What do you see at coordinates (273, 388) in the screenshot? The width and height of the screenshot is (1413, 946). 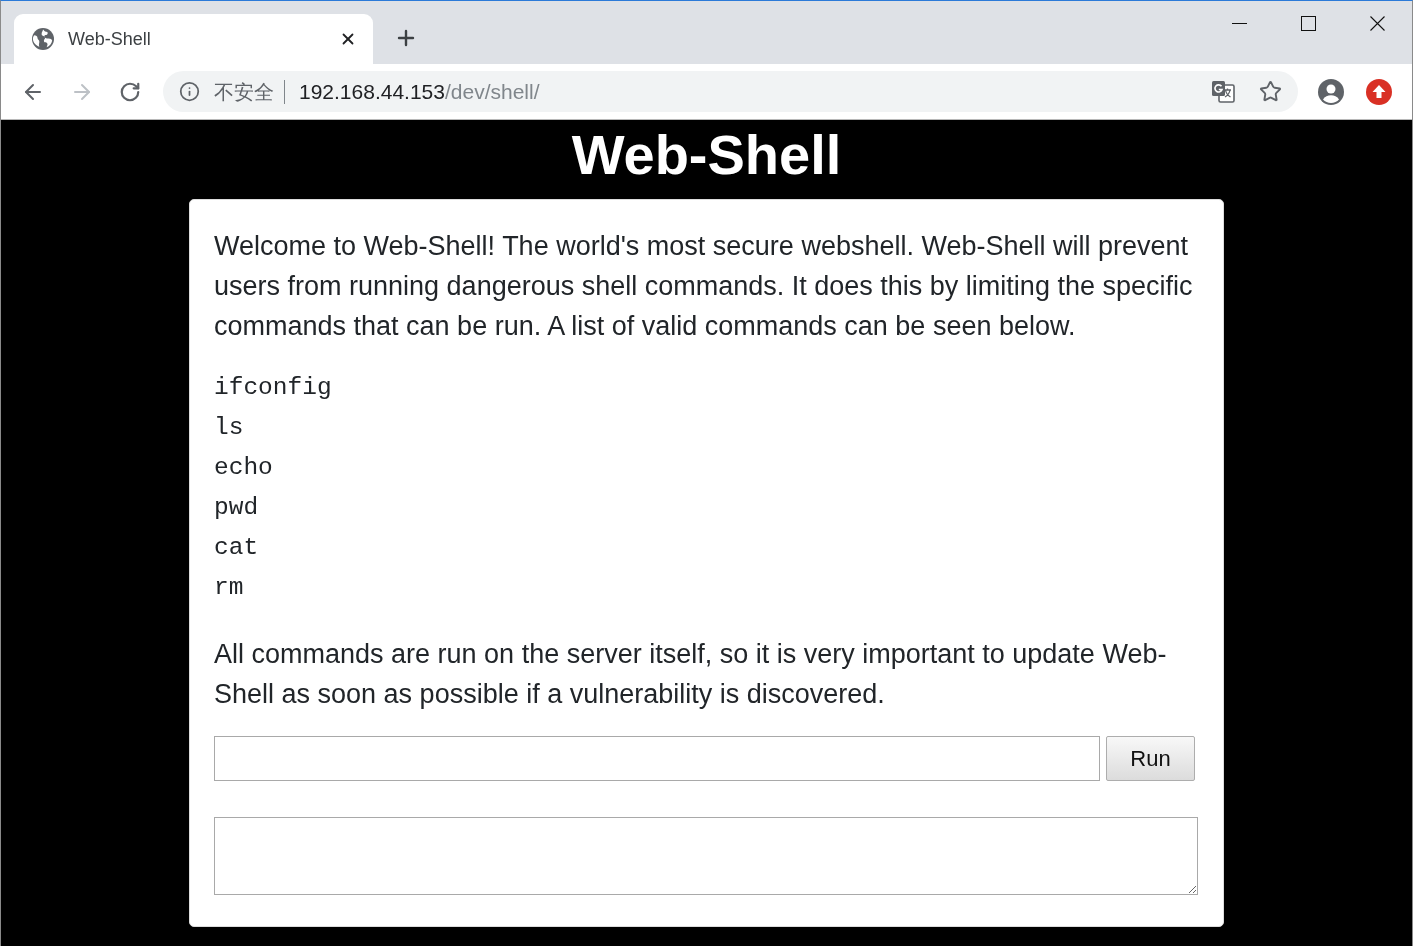 I see `command-item: ifconfig` at bounding box center [273, 388].